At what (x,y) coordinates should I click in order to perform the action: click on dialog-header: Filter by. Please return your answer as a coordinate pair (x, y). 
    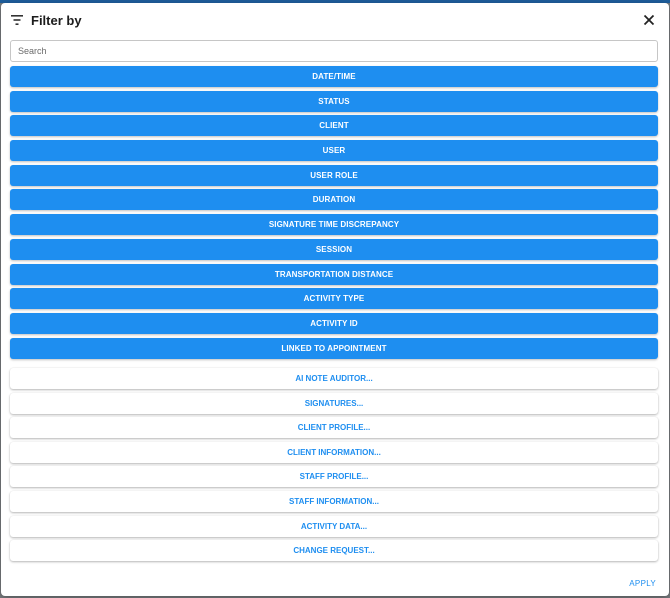
    Looking at the image, I should click on (335, 21).